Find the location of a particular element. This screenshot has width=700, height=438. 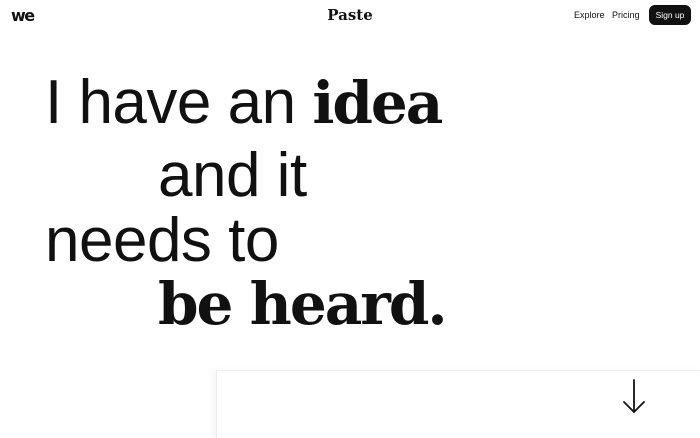

hero-line-1: I have an idea is located at coordinates (244, 103).